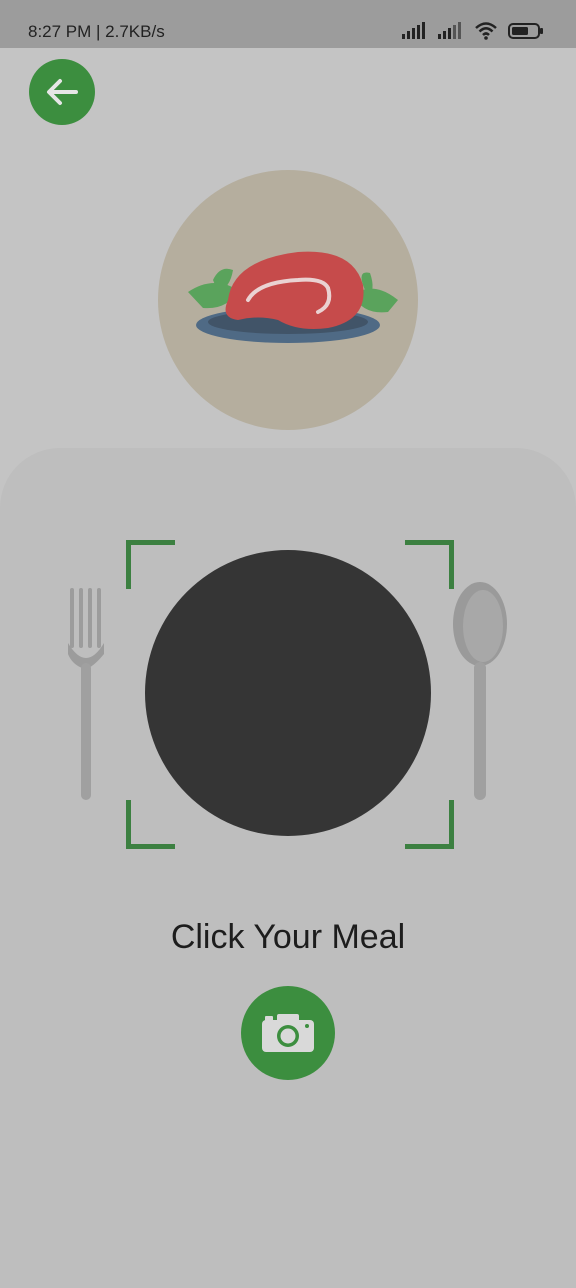 The image size is (576, 1288). Describe the element at coordinates (480, 691) in the screenshot. I see `spoon-icon` at that location.